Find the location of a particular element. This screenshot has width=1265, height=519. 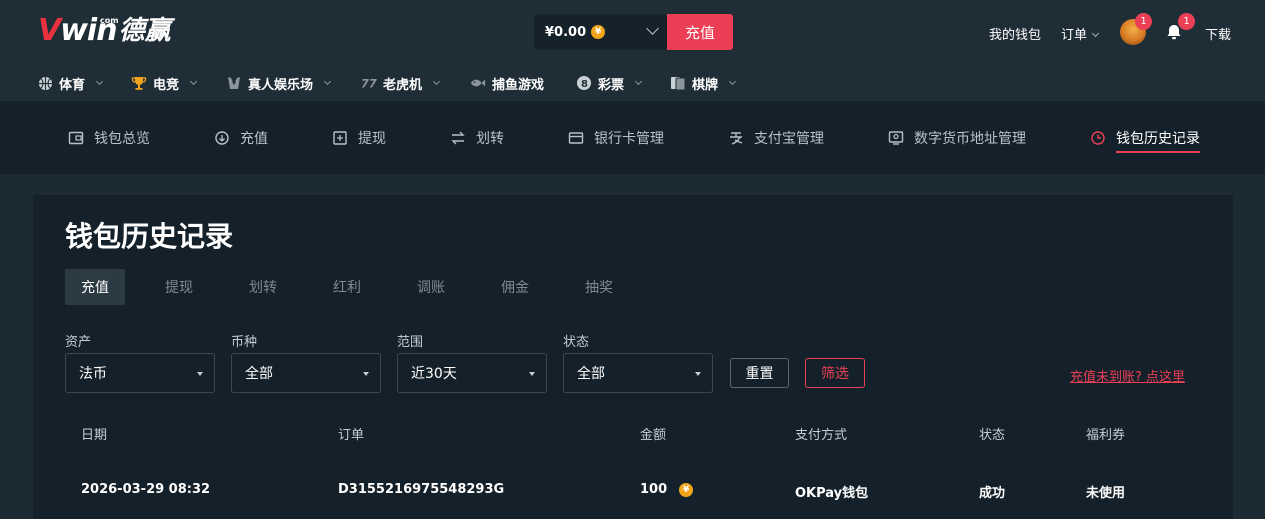

reset-button: 重置 is located at coordinates (759, 373).